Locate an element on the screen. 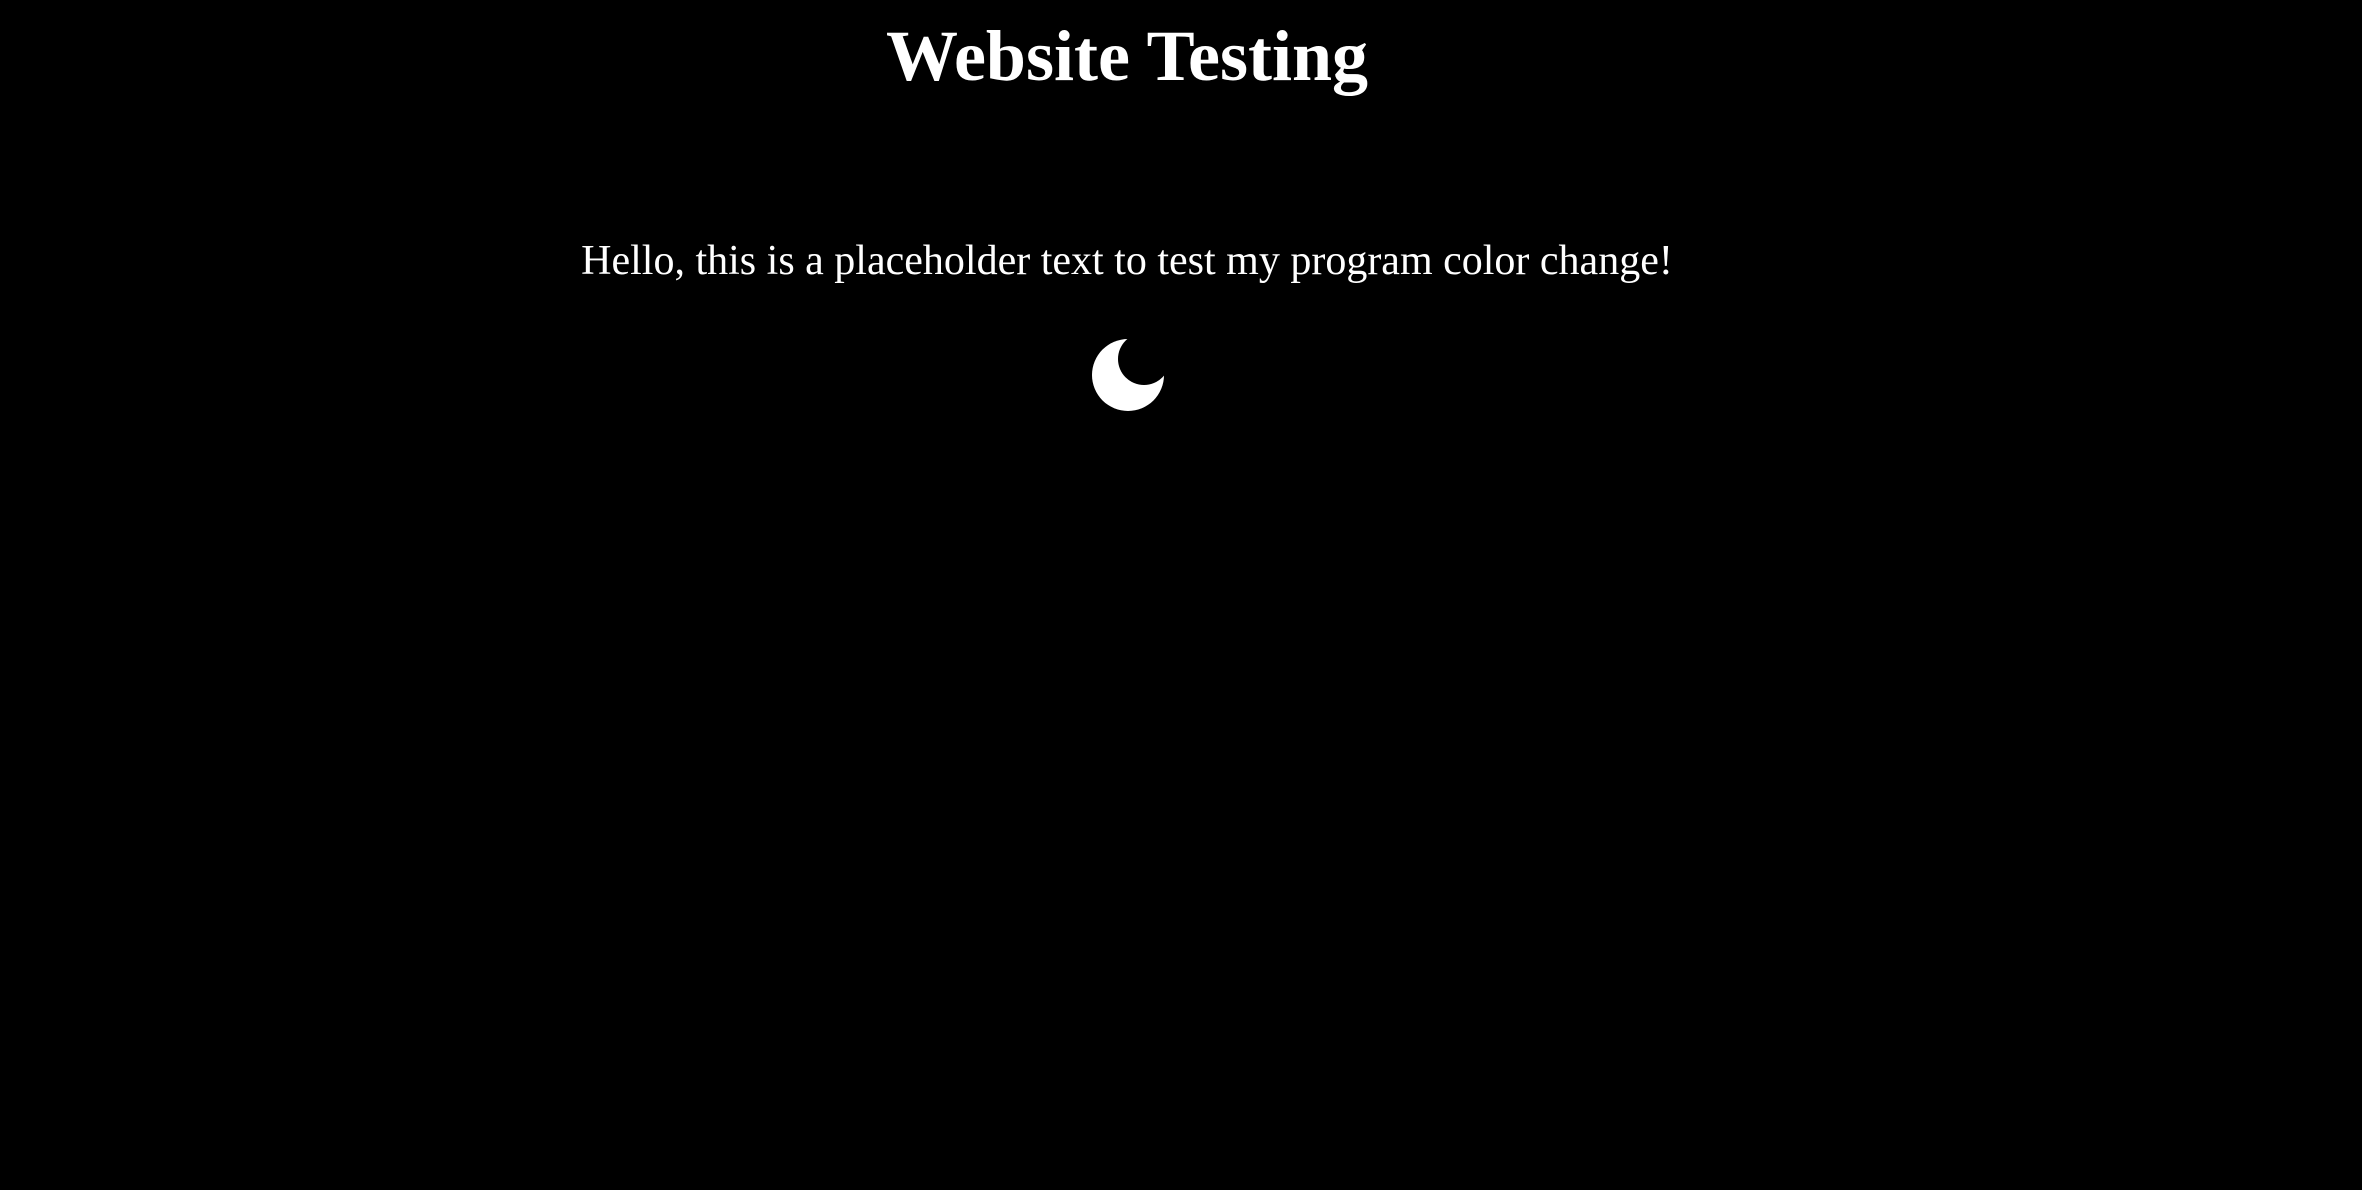 This screenshot has width=2362, height=1190. theme-toggle-button is located at coordinates (1128, 375).